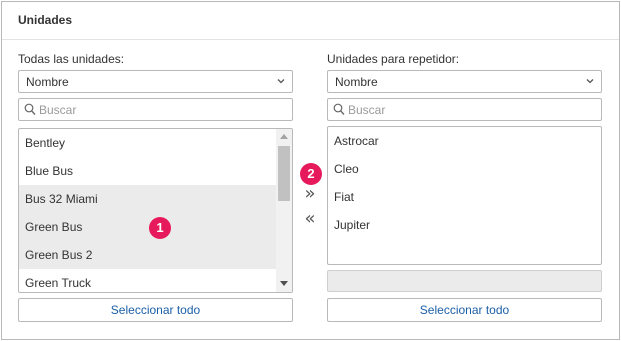 This screenshot has height=341, width=621. What do you see at coordinates (464, 225) in the screenshot?
I see `list-item: Jupiter` at bounding box center [464, 225].